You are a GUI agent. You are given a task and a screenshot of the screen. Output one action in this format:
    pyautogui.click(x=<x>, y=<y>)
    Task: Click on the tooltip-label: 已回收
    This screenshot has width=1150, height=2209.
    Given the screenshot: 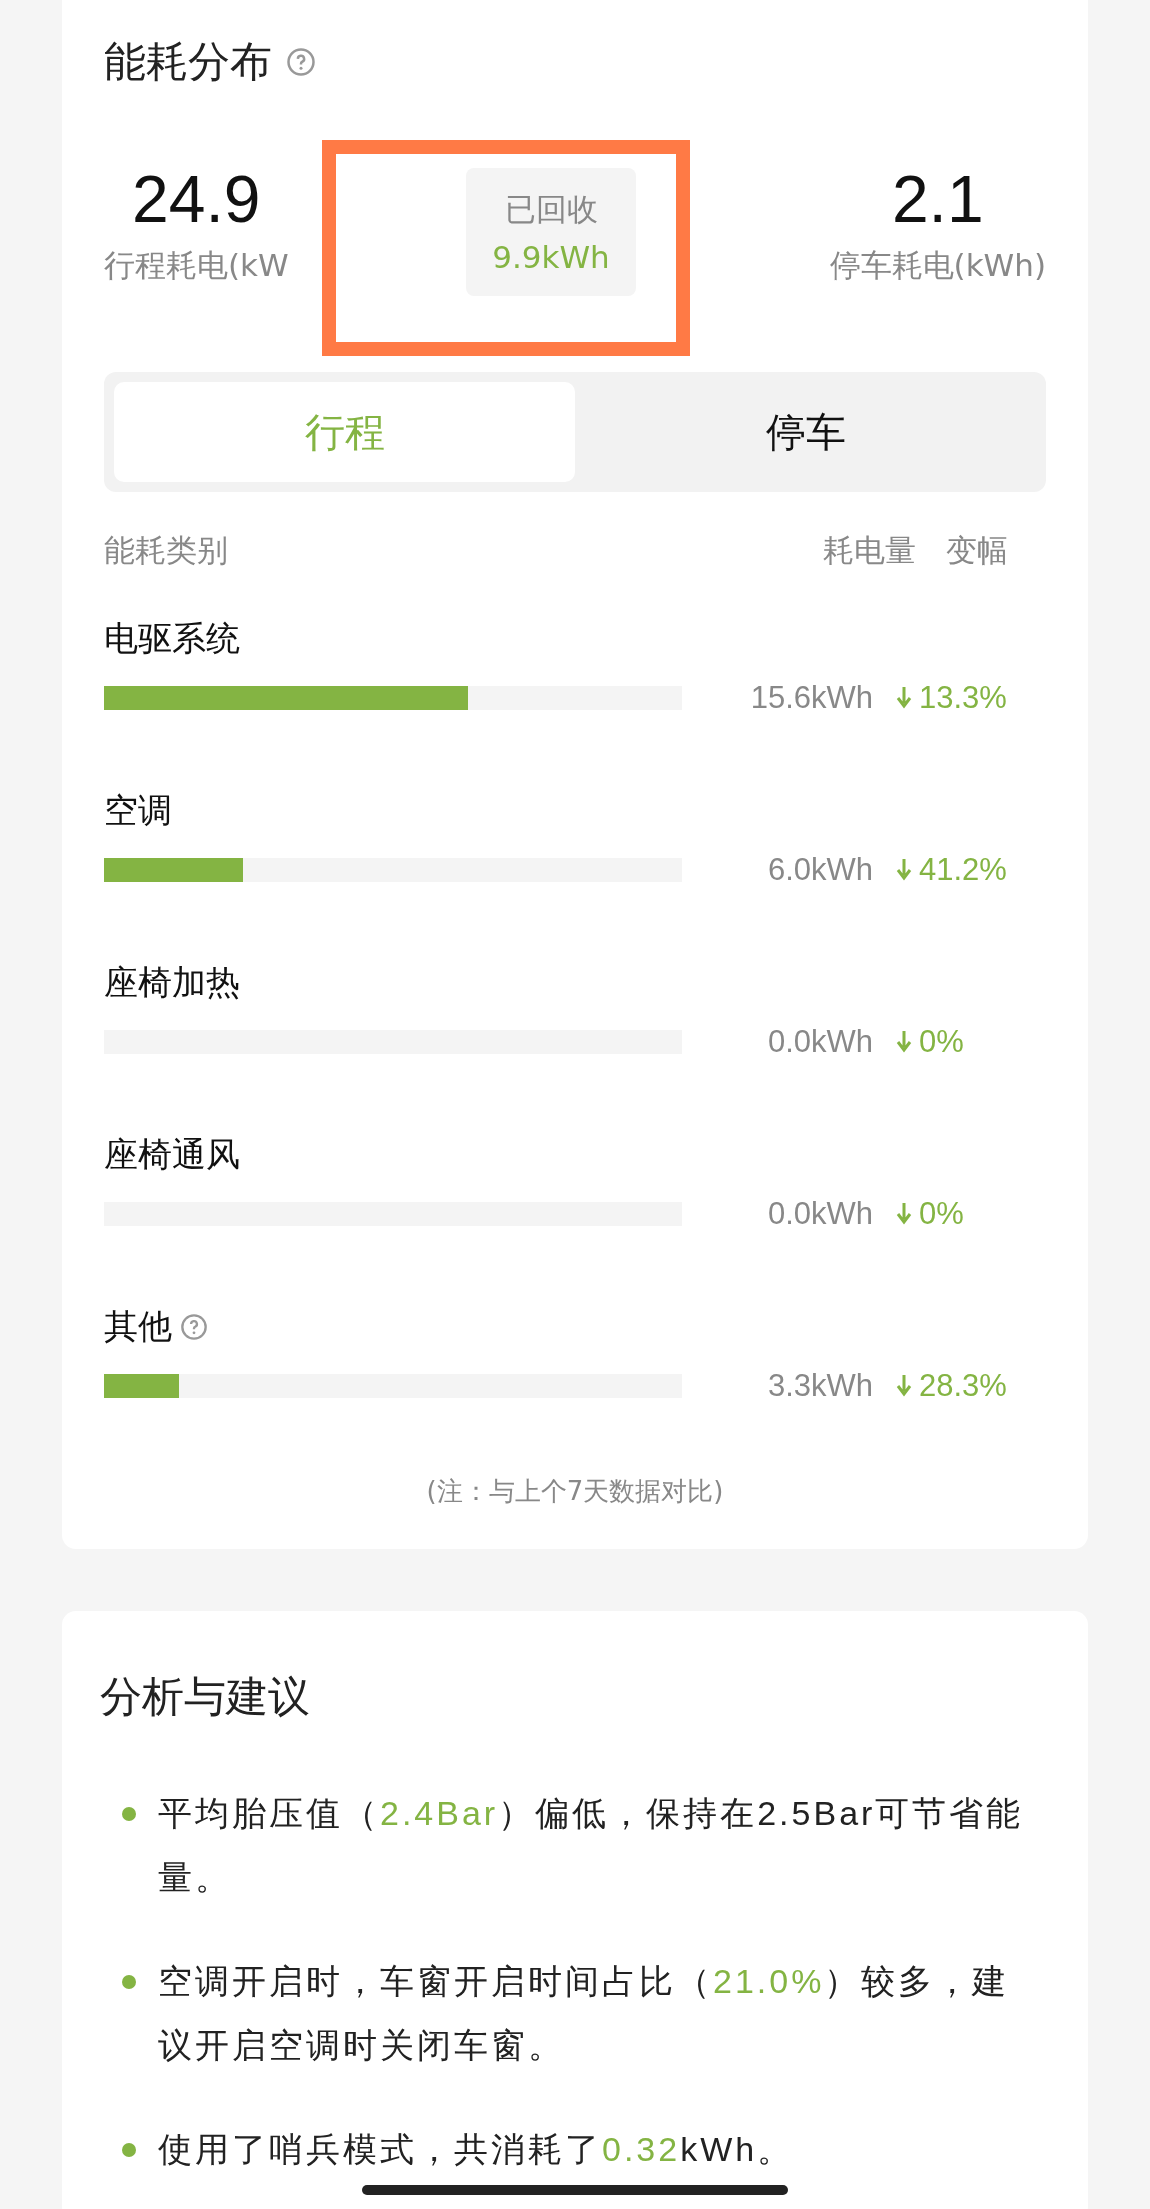 What is the action you would take?
    pyautogui.click(x=551, y=209)
    